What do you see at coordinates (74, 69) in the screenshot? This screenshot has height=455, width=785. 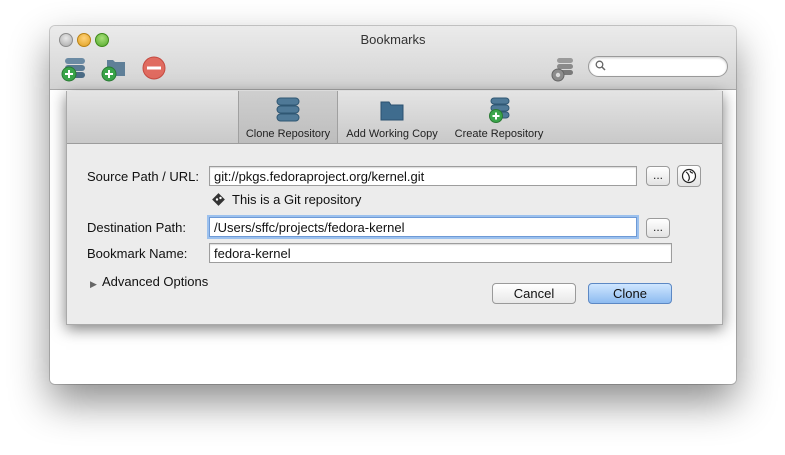 I see `add-repository-bookmark-icon` at bounding box center [74, 69].